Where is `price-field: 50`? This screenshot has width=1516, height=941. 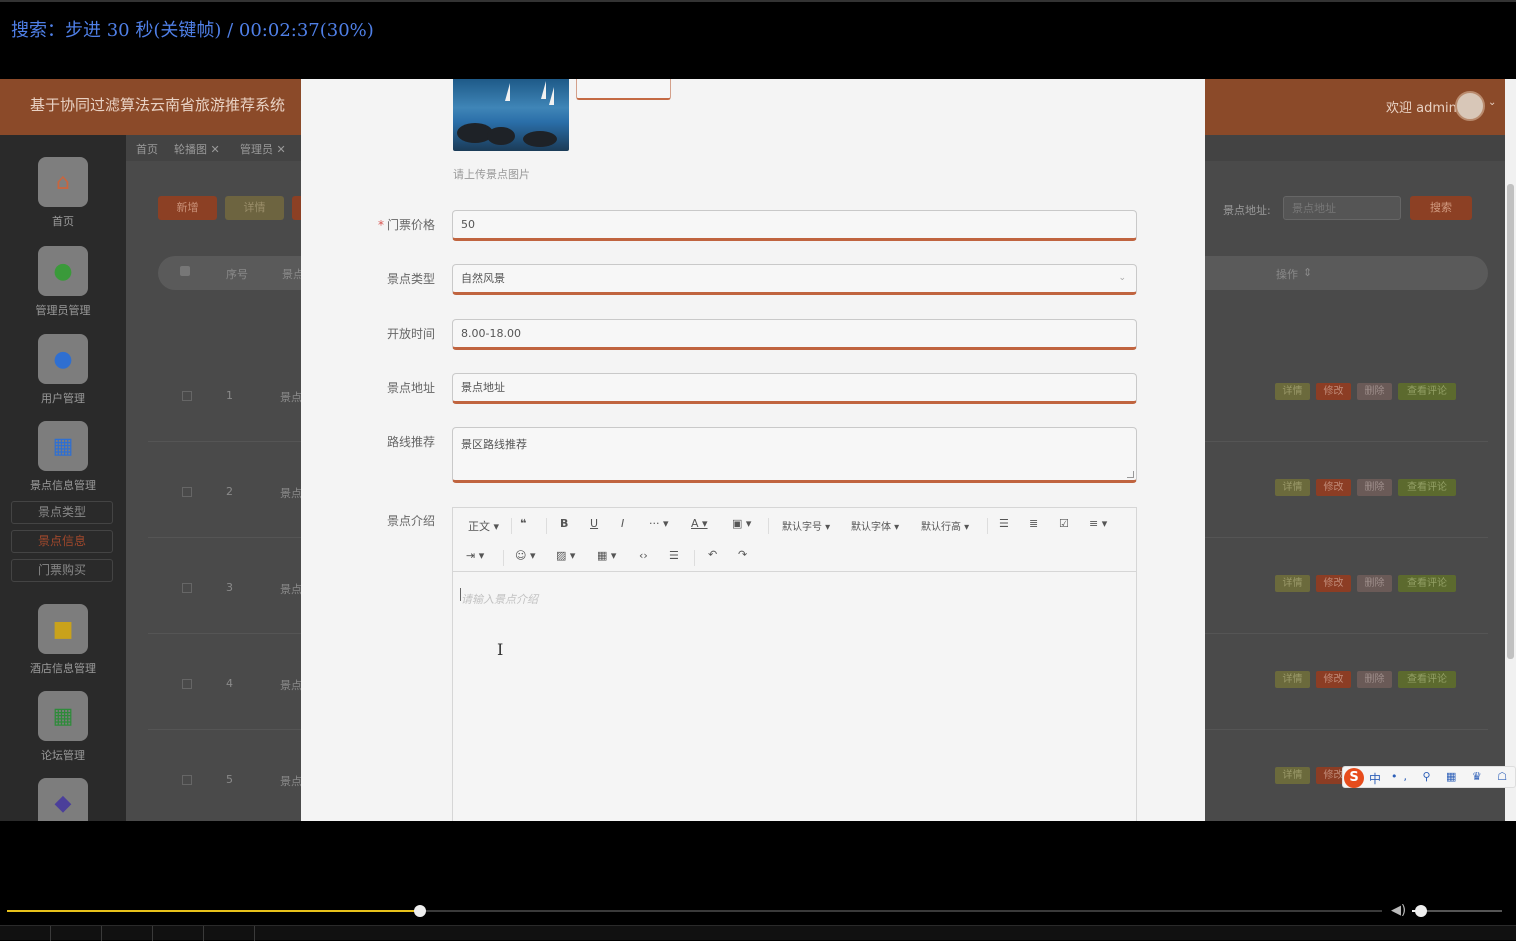
price-field: 50 is located at coordinates (794, 225).